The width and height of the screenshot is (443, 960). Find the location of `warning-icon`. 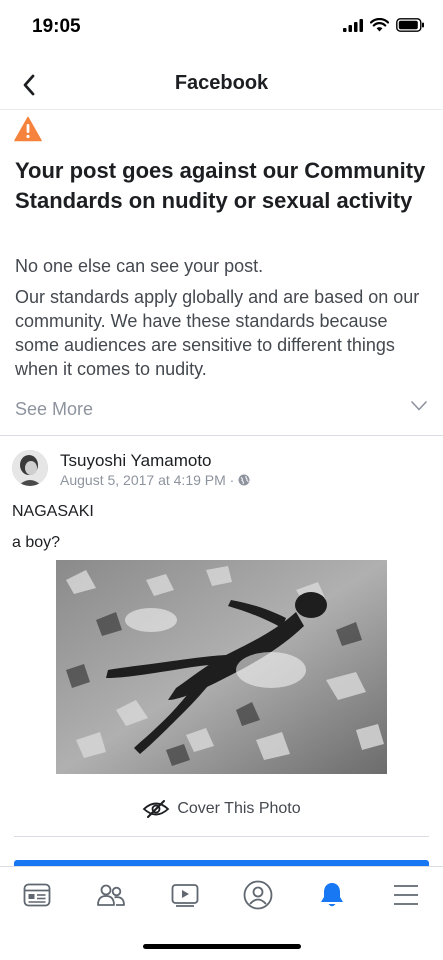

warning-icon is located at coordinates (28, 129).